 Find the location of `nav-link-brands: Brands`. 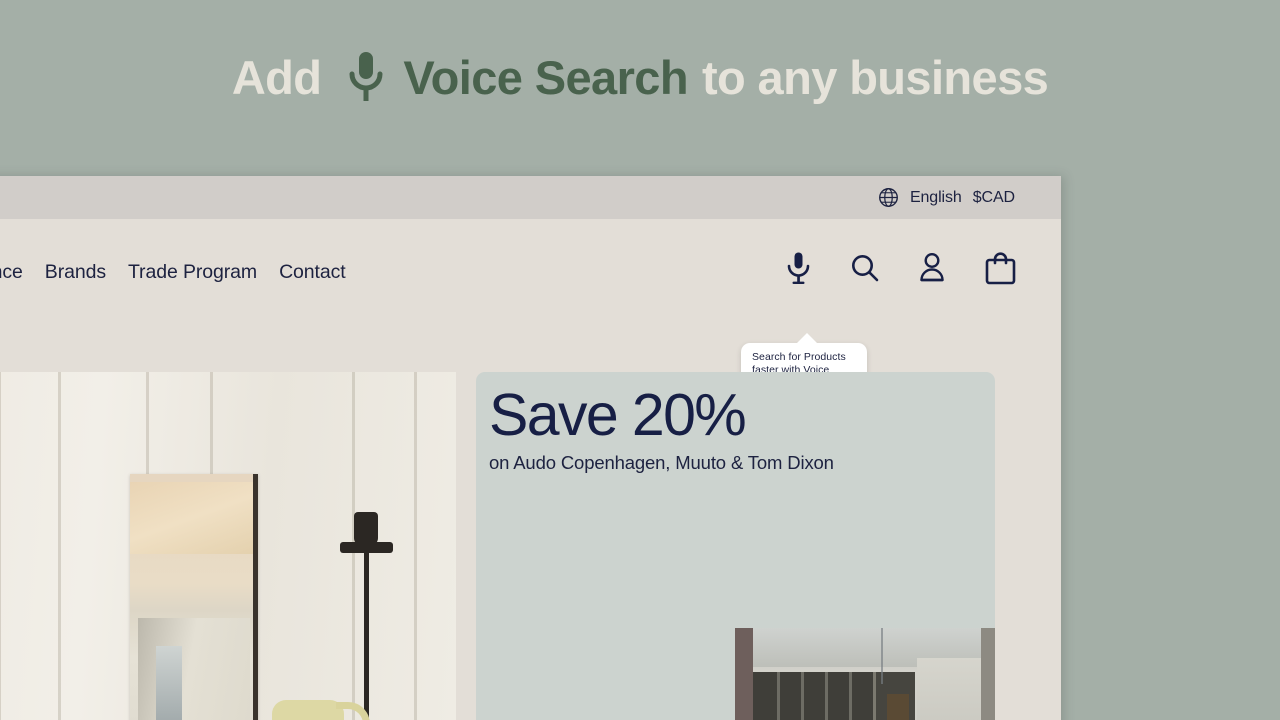

nav-link-brands: Brands is located at coordinates (75, 272).